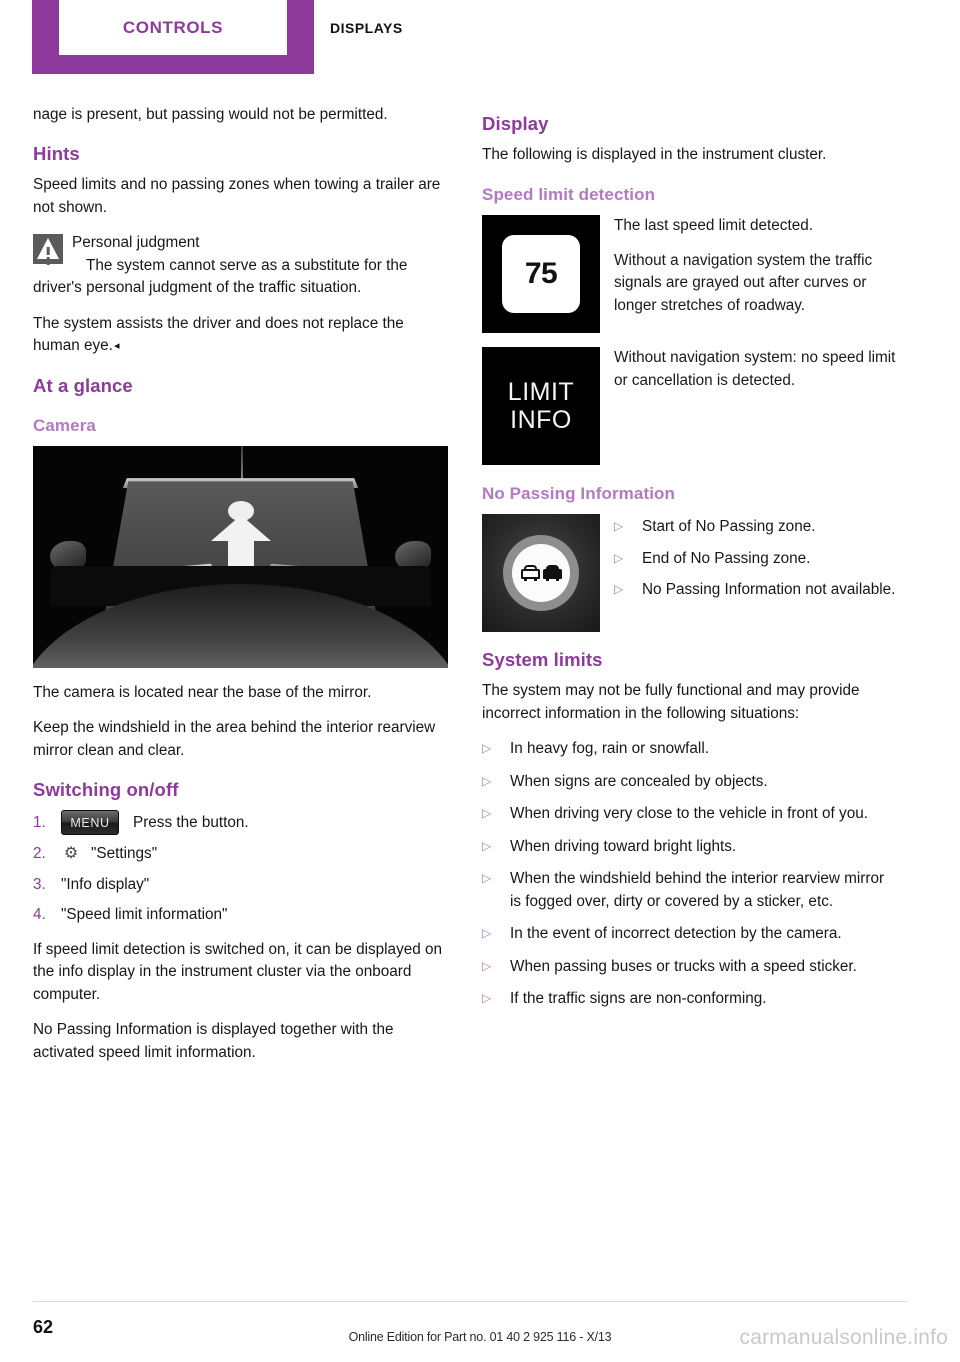 This screenshot has height=1362, width=960. What do you see at coordinates (90, 823) in the screenshot?
I see `menu-button-icon: MENU` at bounding box center [90, 823].